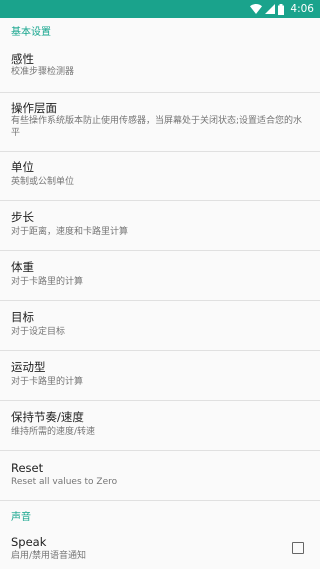 Image resolution: width=320 pixels, height=569 pixels. Describe the element at coordinates (21, 517) in the screenshot. I see `category-sound: 声音` at that location.